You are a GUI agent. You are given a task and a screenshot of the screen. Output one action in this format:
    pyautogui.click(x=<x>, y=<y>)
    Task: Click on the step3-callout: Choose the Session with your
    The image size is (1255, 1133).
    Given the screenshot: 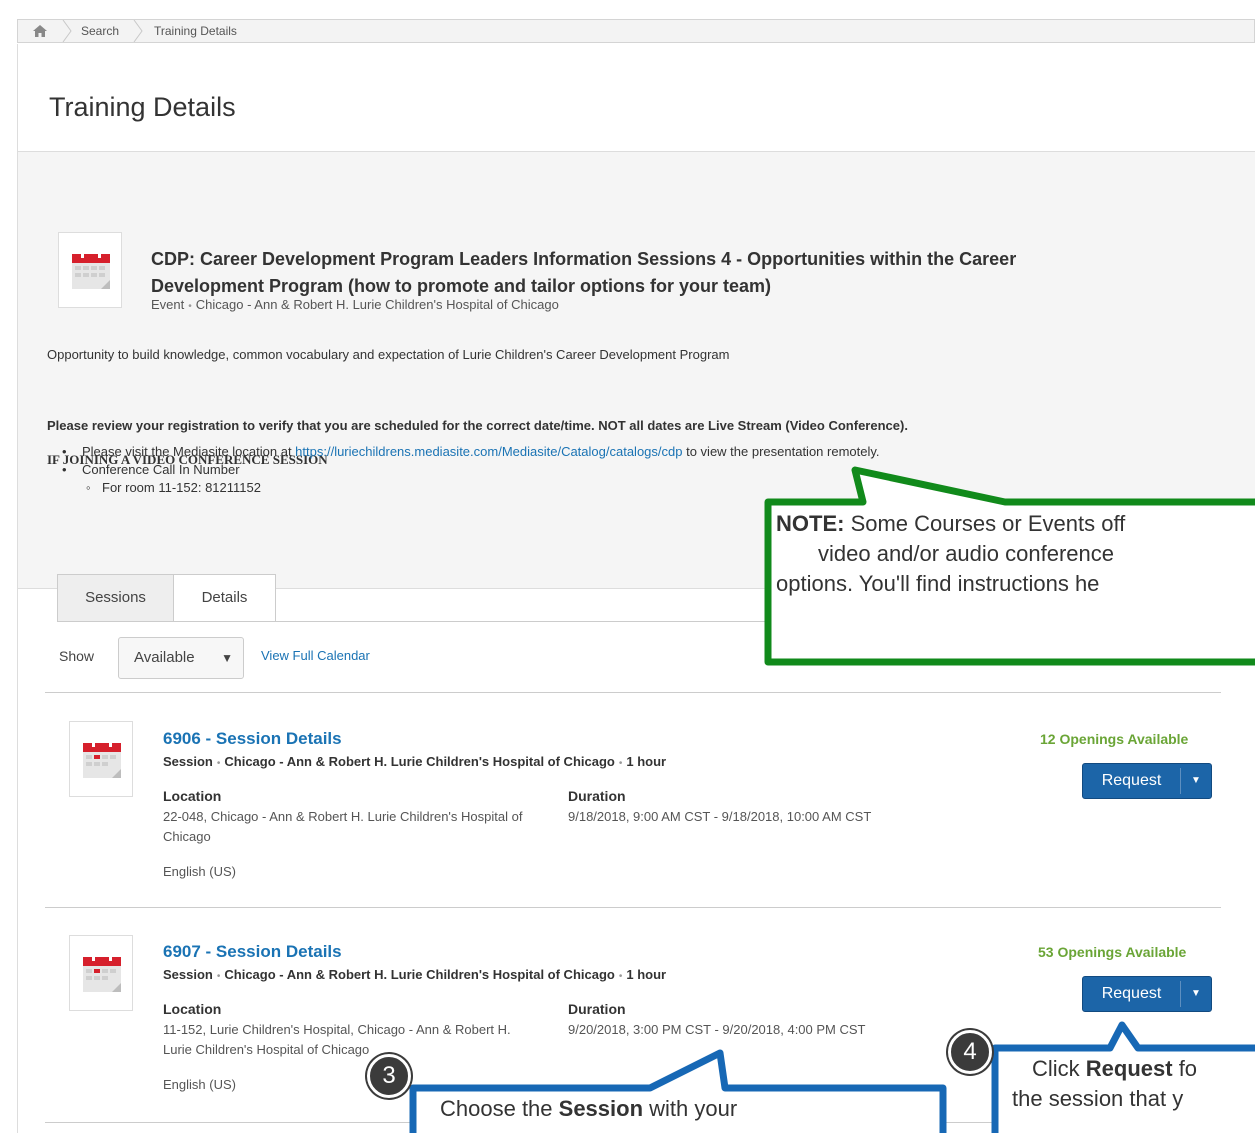 What is the action you would take?
    pyautogui.click(x=589, y=1108)
    